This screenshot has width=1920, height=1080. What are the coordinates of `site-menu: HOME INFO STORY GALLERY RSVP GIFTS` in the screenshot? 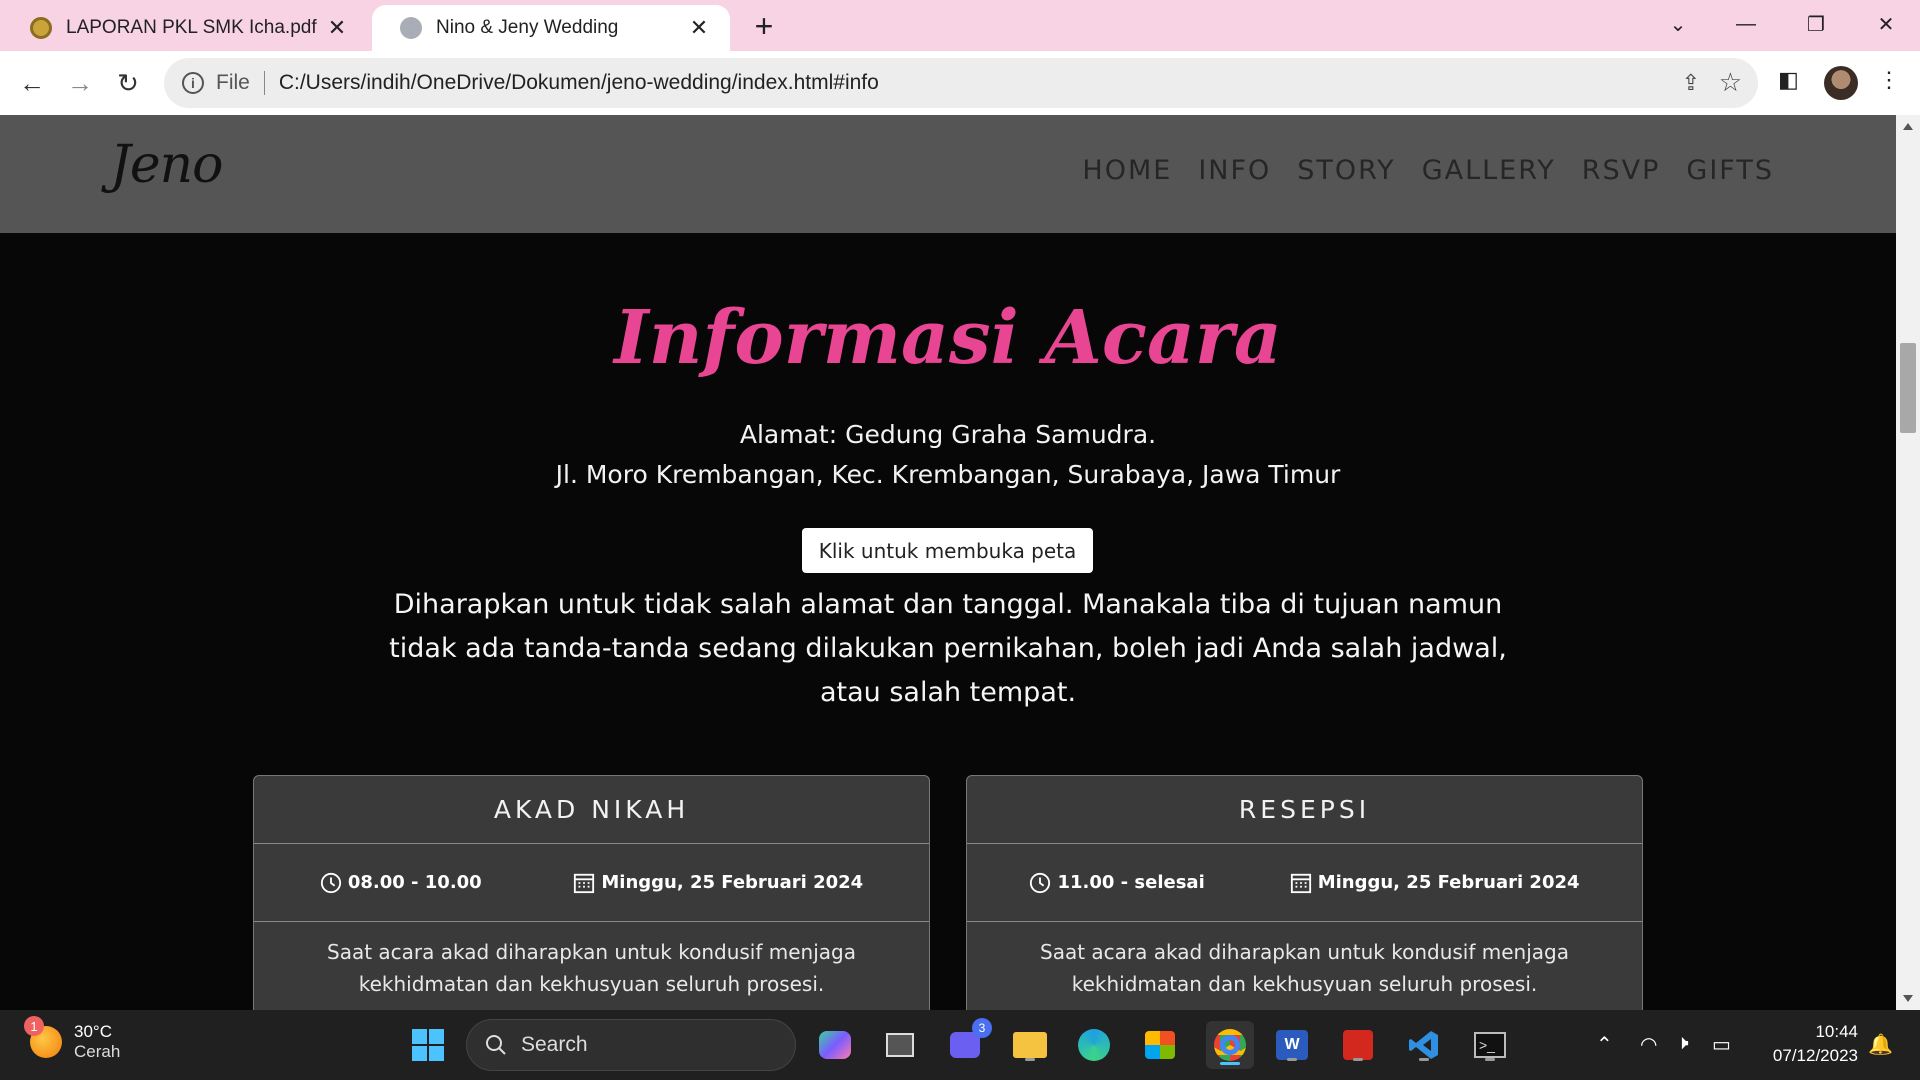 It's located at (1428, 170).